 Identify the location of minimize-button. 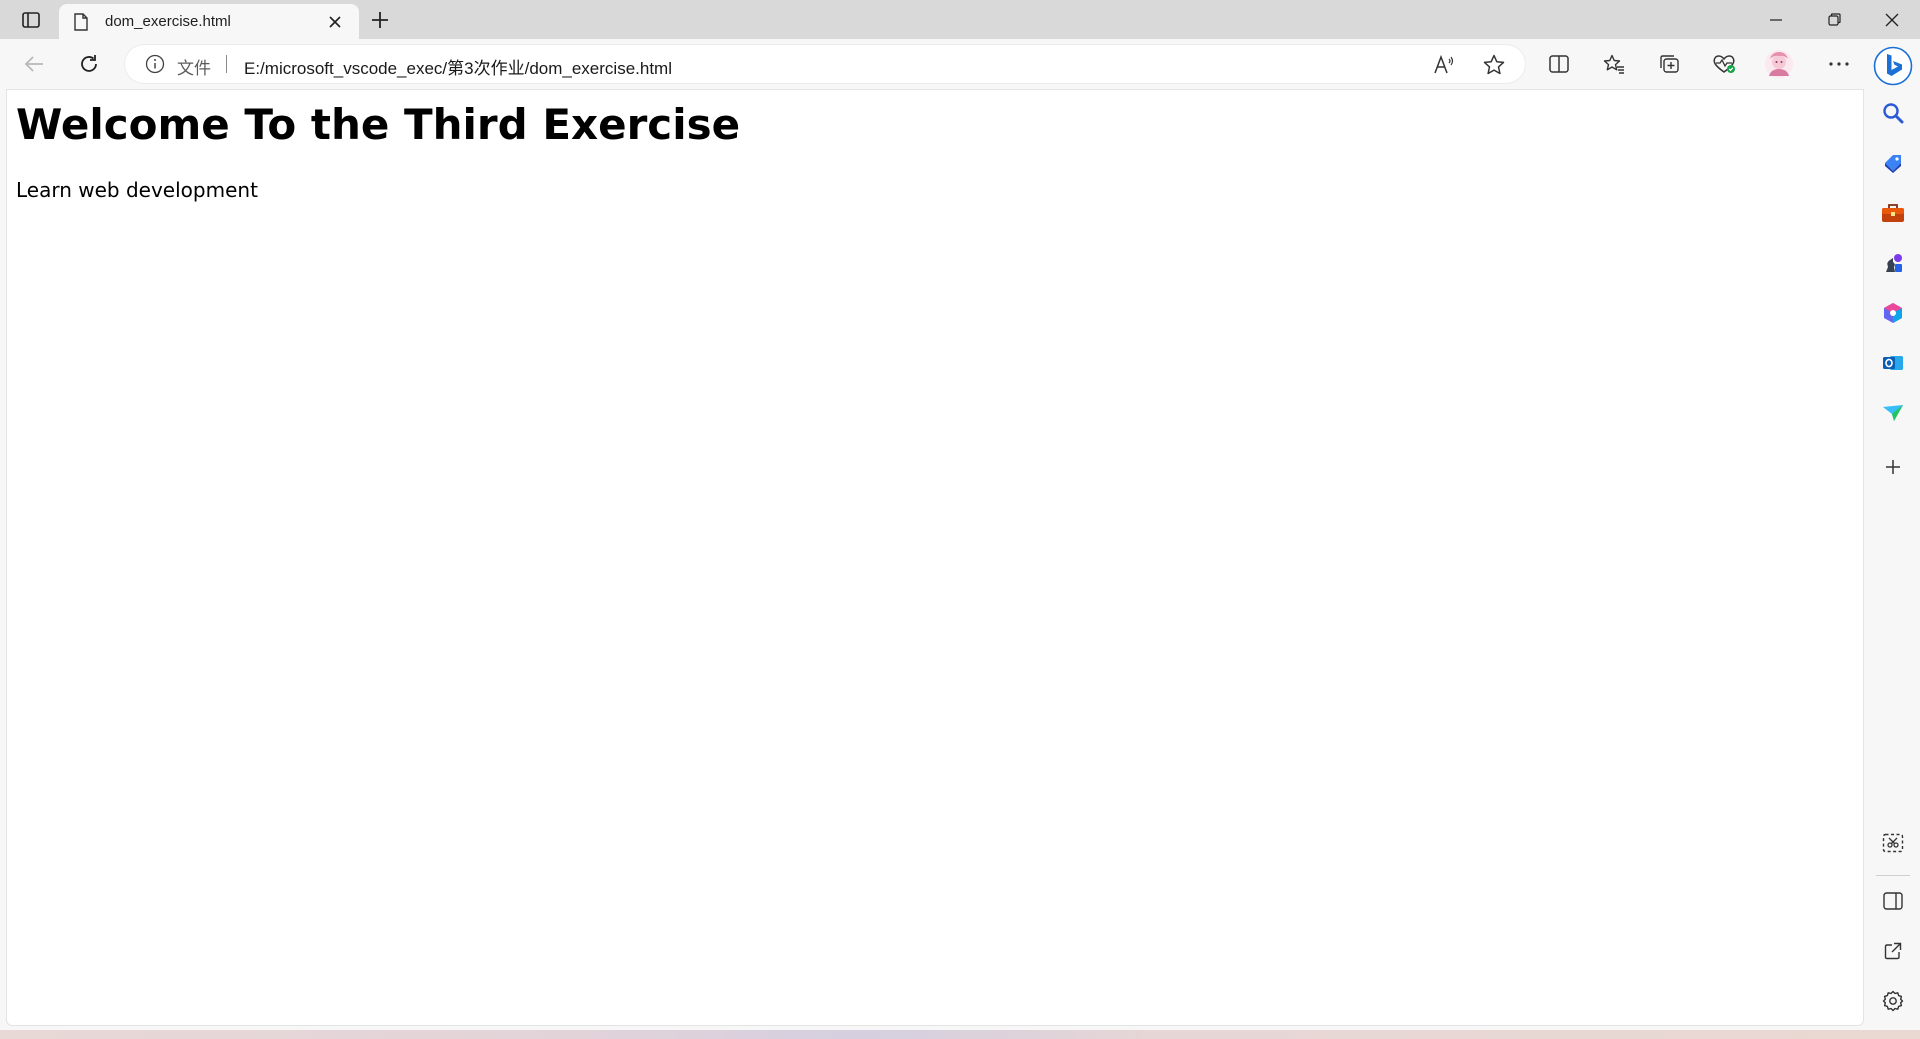
(1776, 19).